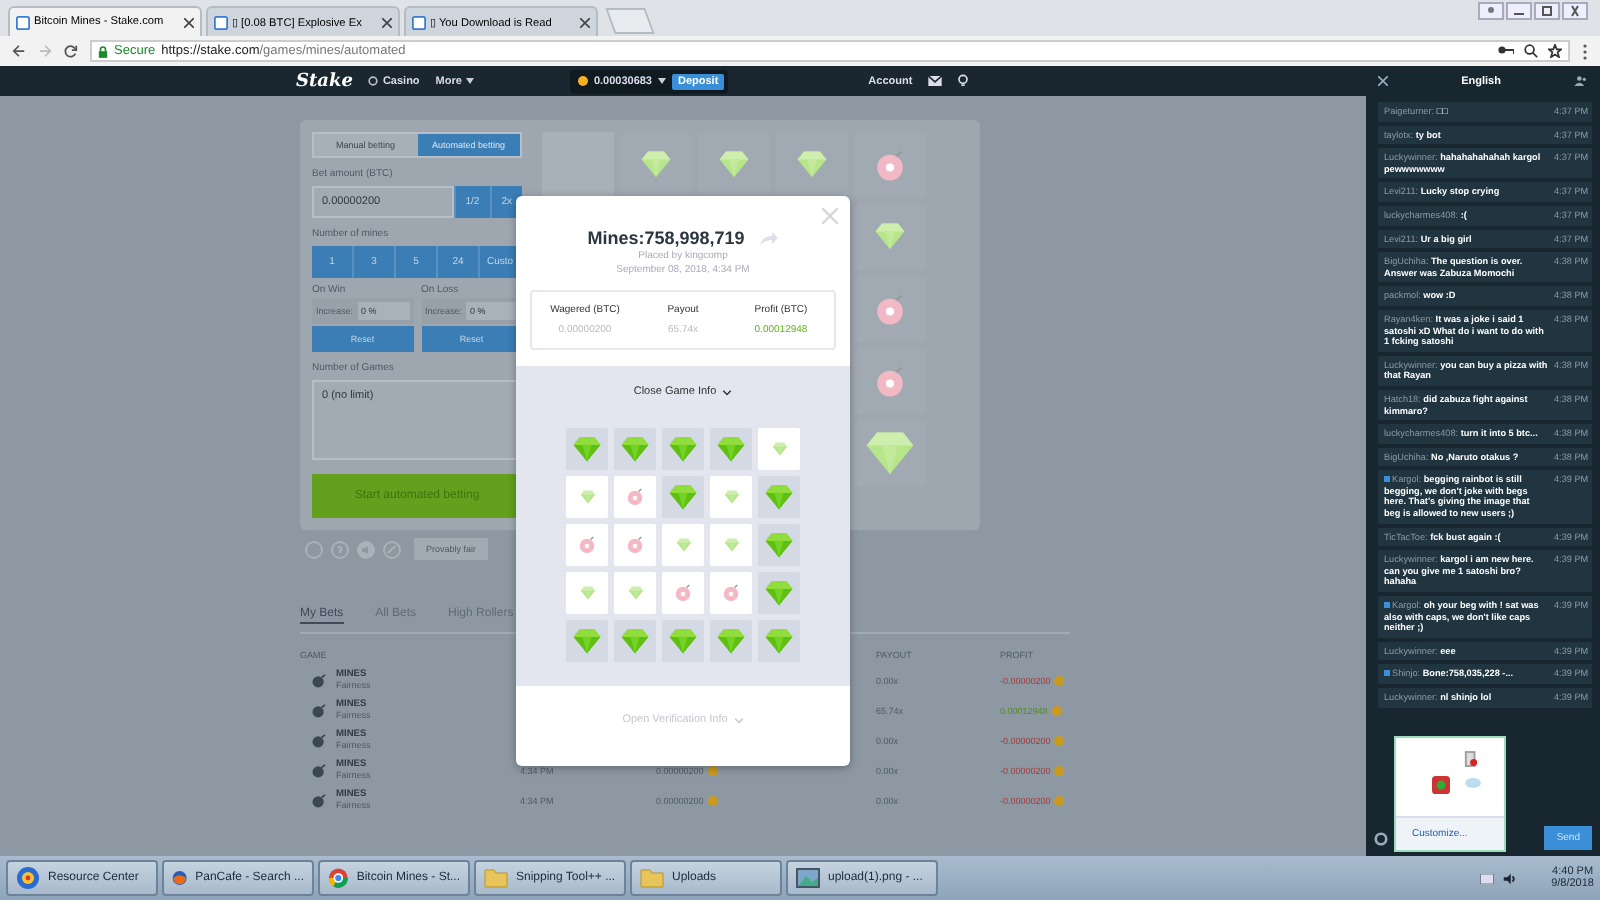 Image resolution: width=1600 pixels, height=900 pixels. Describe the element at coordinates (1491, 11) in the screenshot. I see `user-icon` at that location.